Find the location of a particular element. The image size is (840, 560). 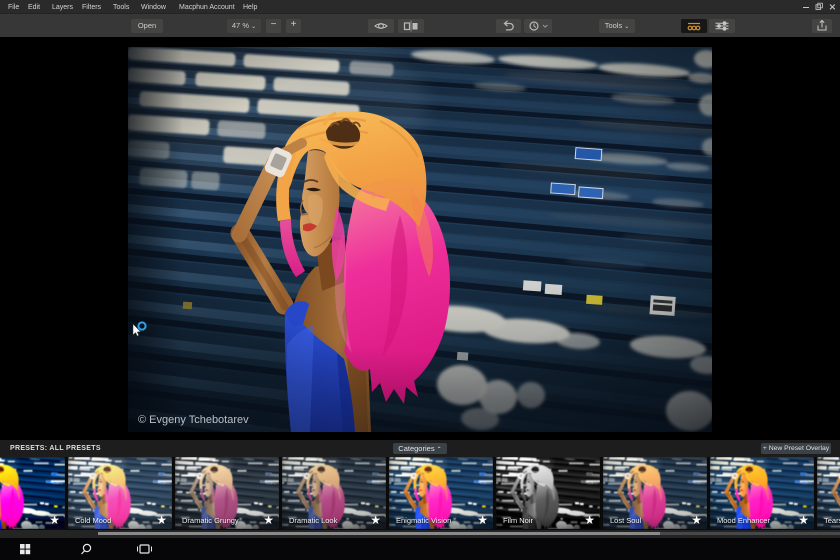

svg-text: © Evgeny Tchebotarev is located at coordinates (193, 420).